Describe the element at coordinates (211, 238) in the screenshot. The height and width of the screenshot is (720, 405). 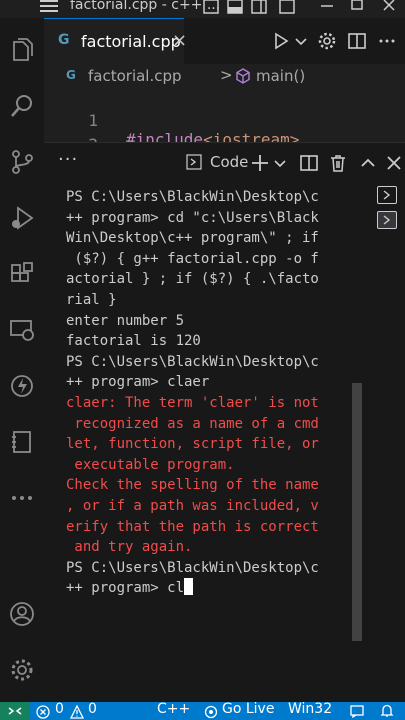
I see `terminal-line: Win\Desktop\c++ program\" ; if` at that location.